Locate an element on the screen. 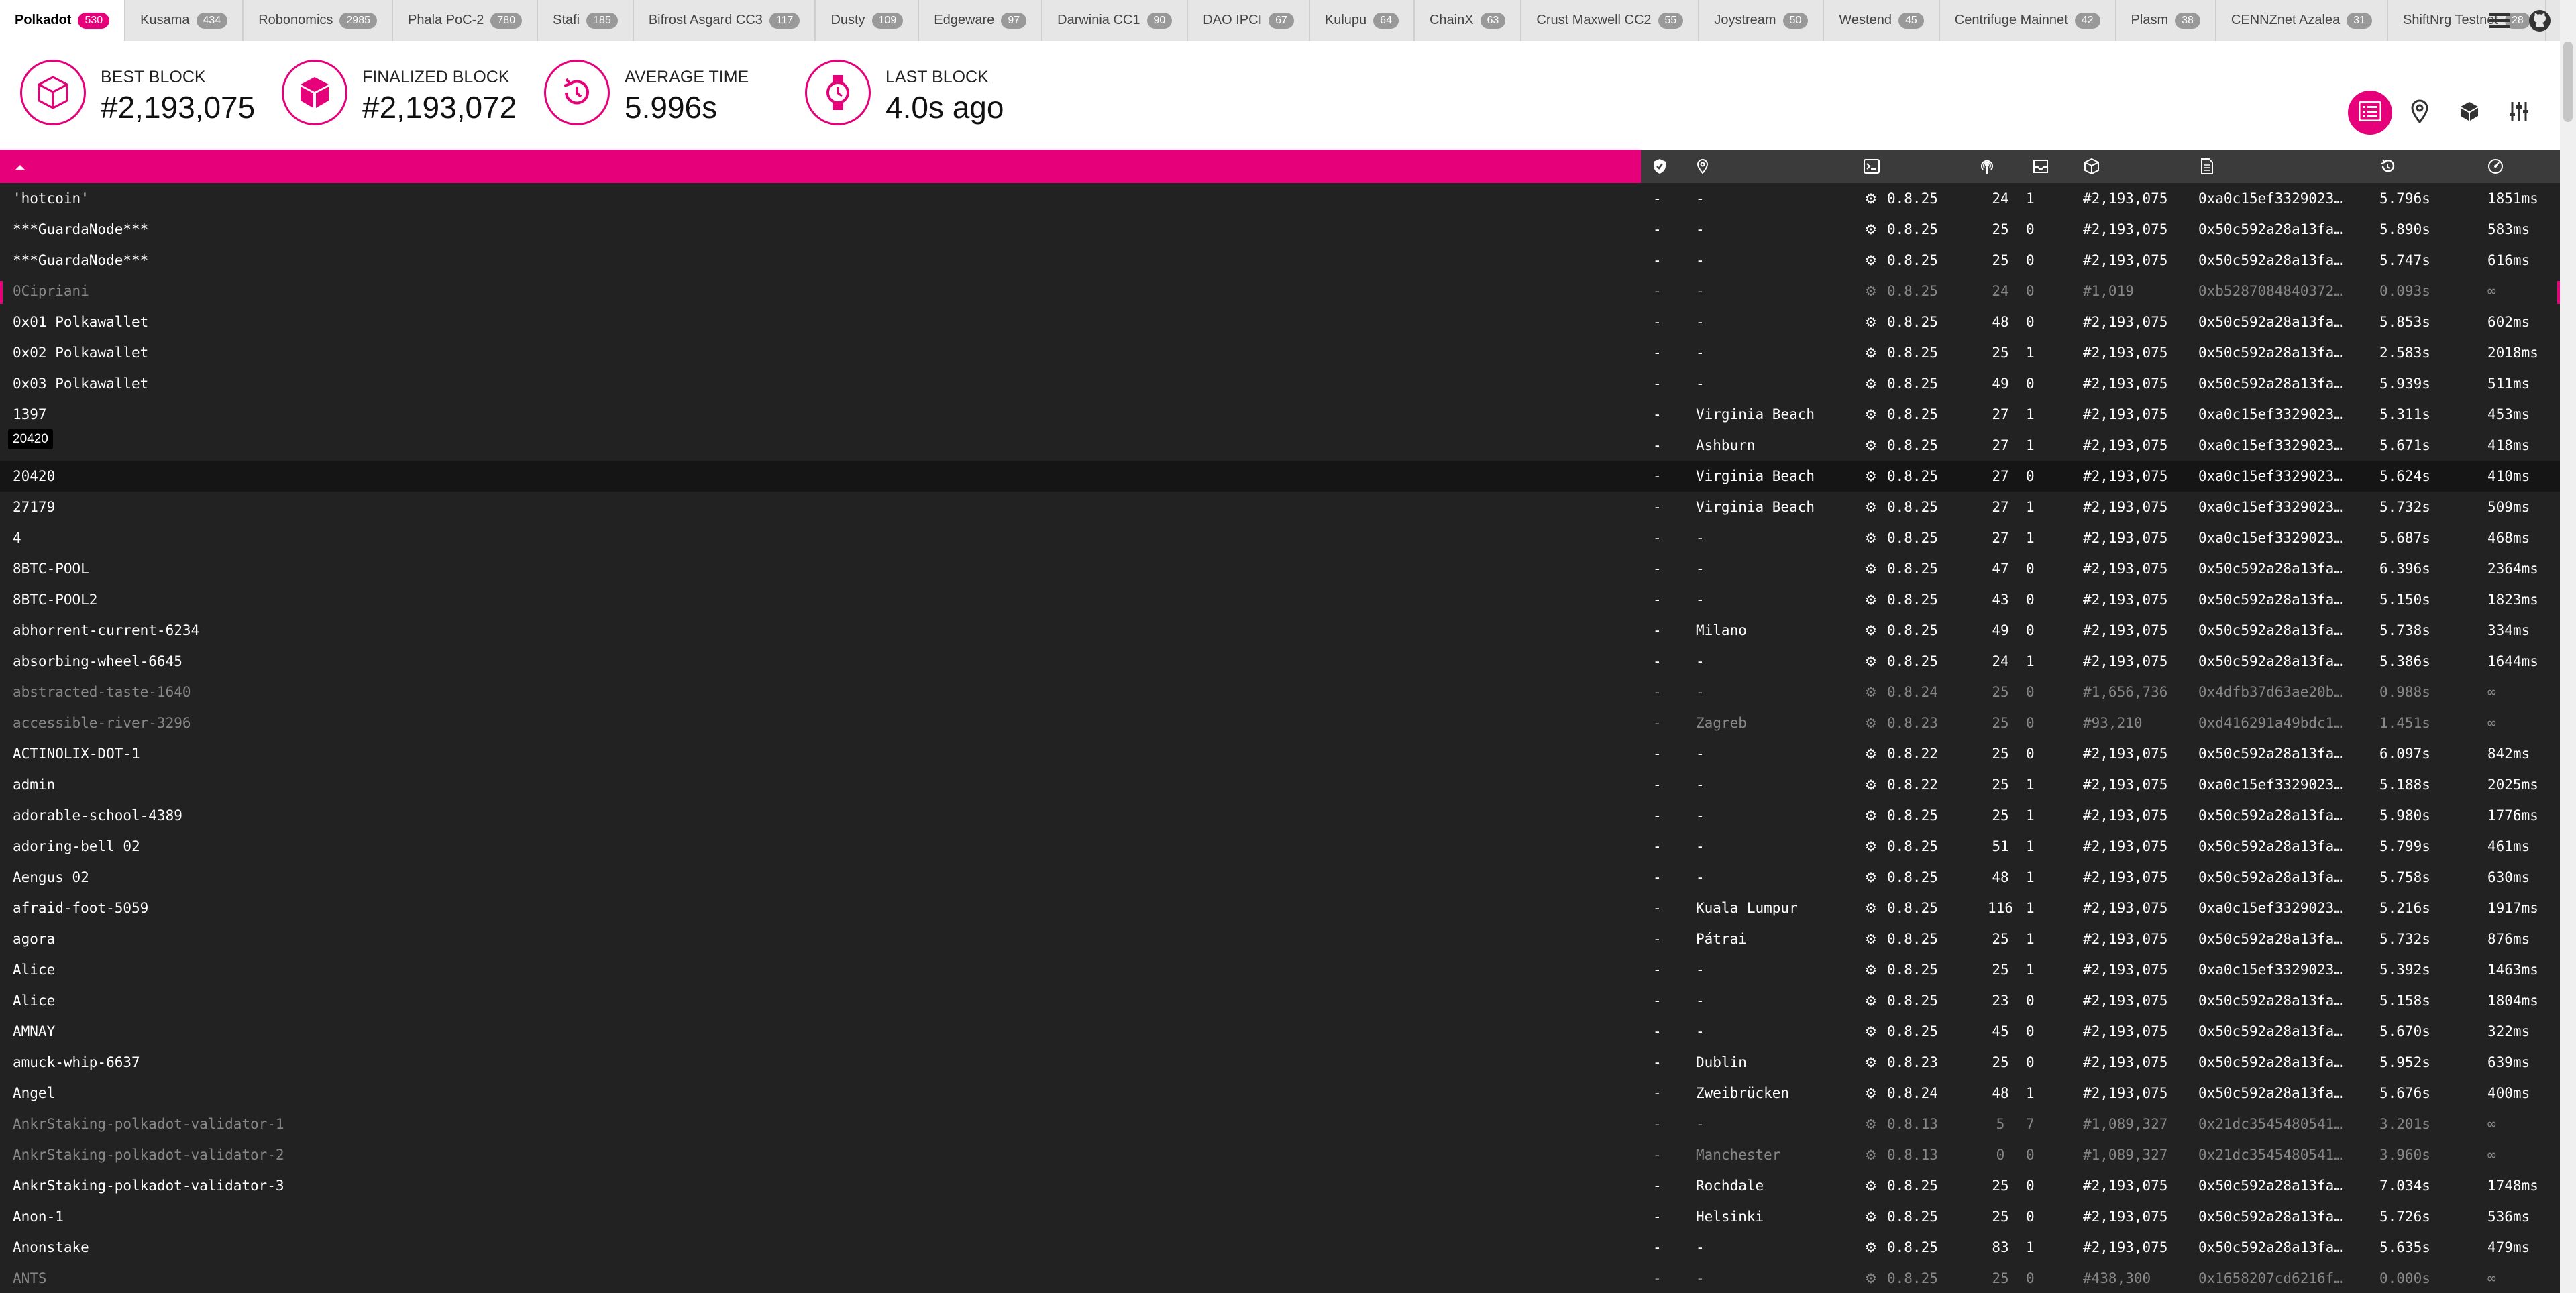  transactions-cell: 1 is located at coordinates (2030, 661).